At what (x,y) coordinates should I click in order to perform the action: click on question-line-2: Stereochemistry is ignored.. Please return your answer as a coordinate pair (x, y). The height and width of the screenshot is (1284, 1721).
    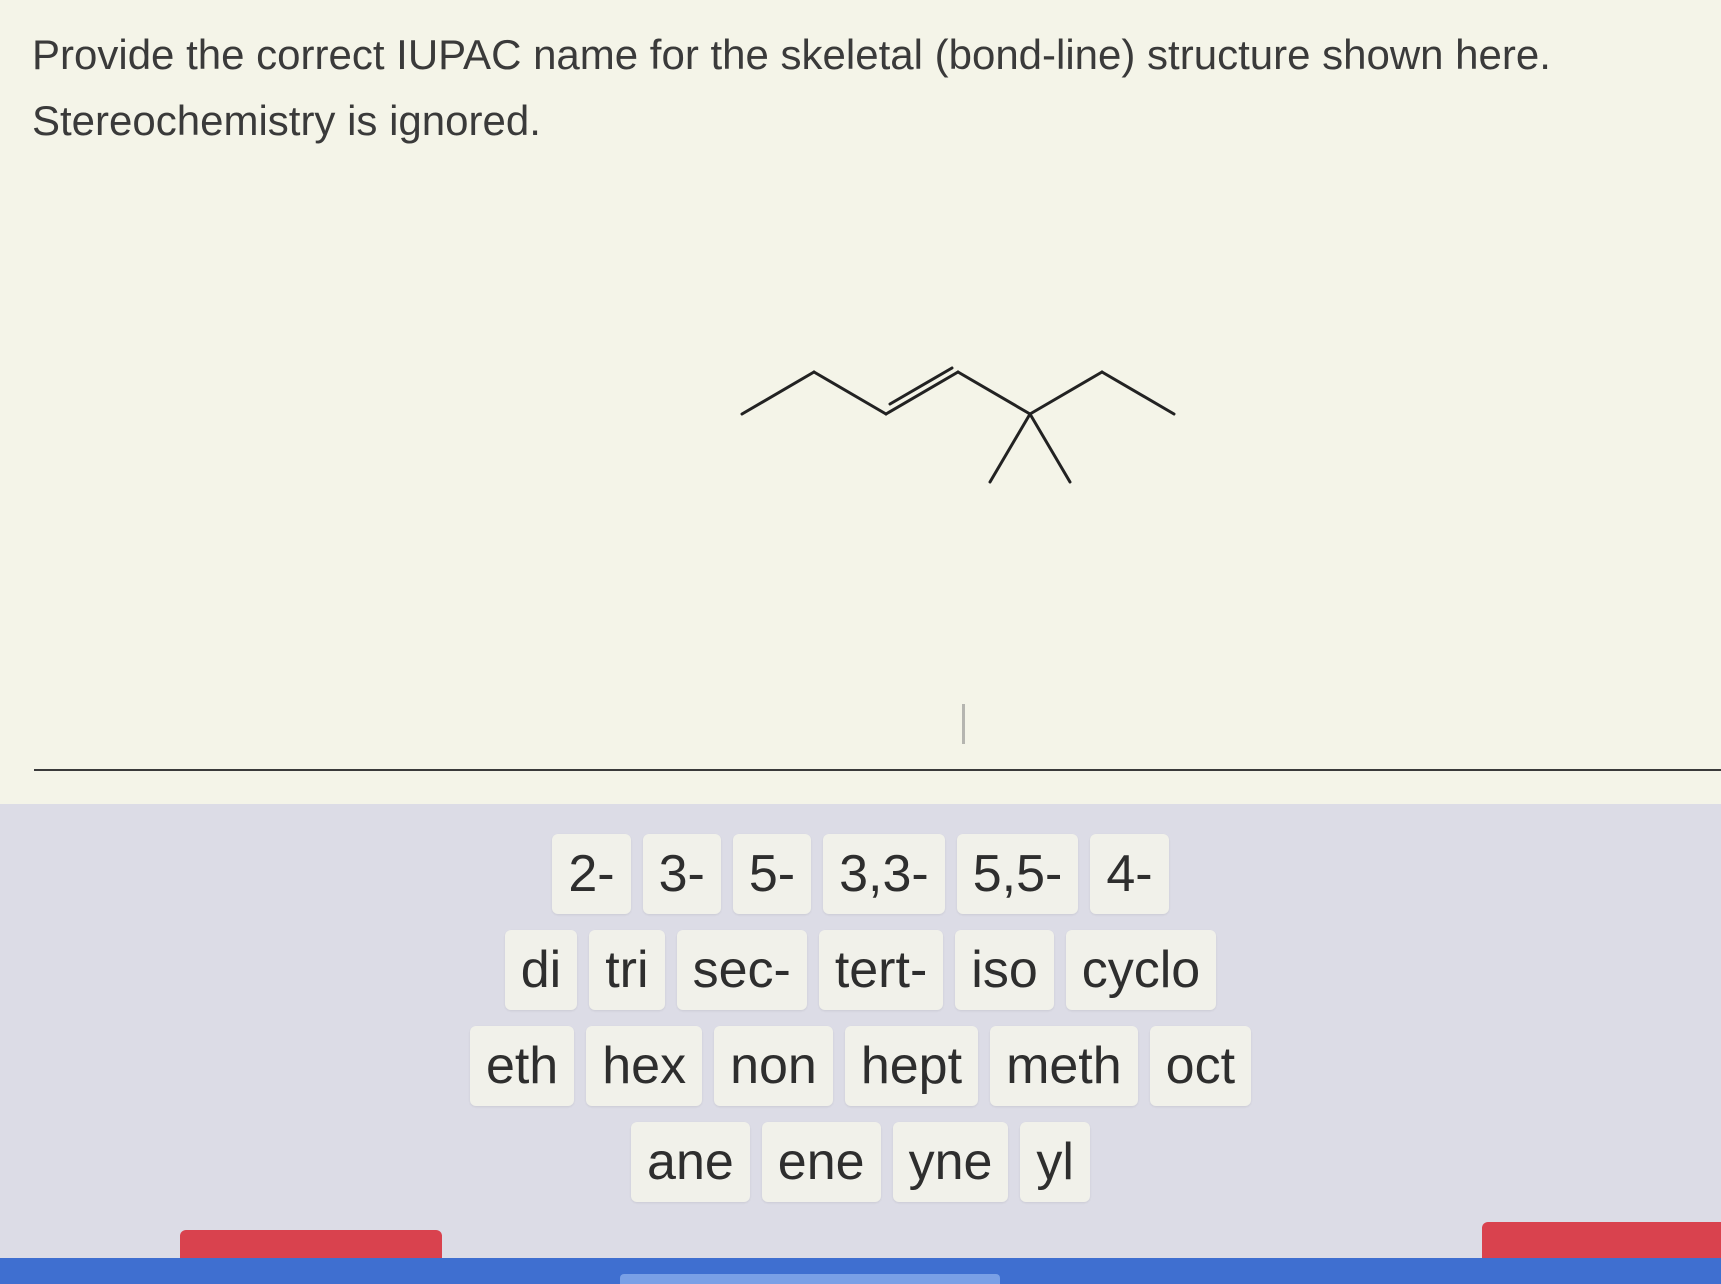
    Looking at the image, I should click on (286, 120).